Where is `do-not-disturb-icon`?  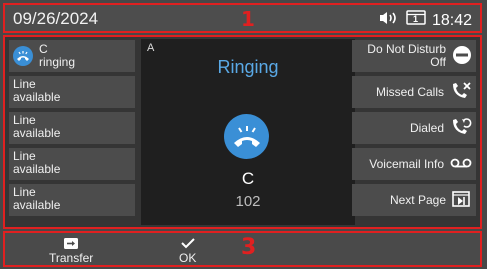
do-not-disturb-icon is located at coordinates (462, 56).